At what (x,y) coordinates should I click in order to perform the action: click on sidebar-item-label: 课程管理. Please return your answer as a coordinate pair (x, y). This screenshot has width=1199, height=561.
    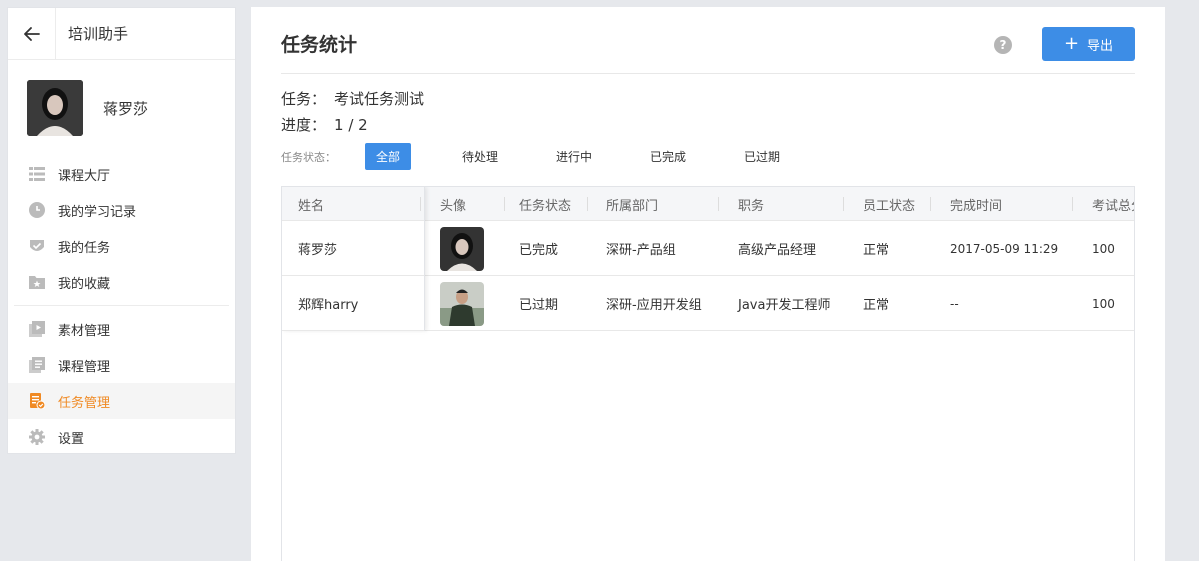
    Looking at the image, I should click on (84, 367).